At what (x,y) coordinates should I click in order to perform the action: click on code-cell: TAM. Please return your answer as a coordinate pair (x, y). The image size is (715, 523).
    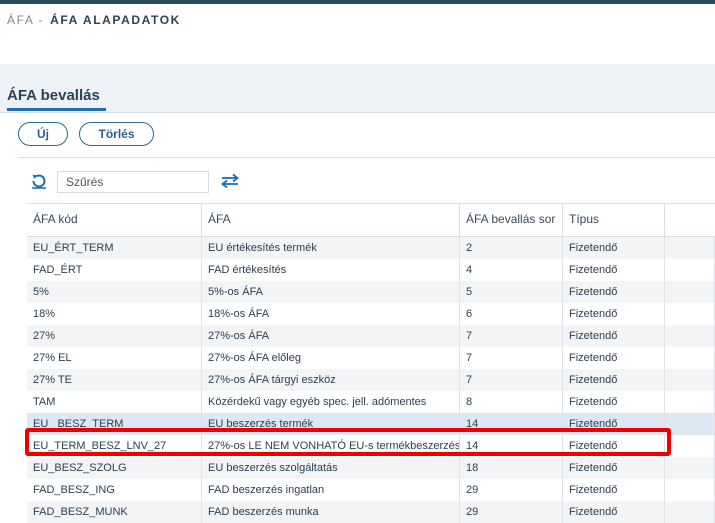
    Looking at the image, I should click on (114, 402).